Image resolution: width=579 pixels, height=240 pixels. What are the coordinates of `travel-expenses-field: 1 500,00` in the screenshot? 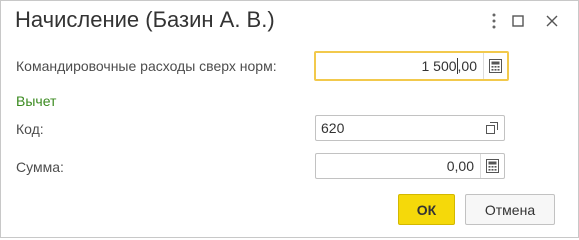 It's located at (411, 66).